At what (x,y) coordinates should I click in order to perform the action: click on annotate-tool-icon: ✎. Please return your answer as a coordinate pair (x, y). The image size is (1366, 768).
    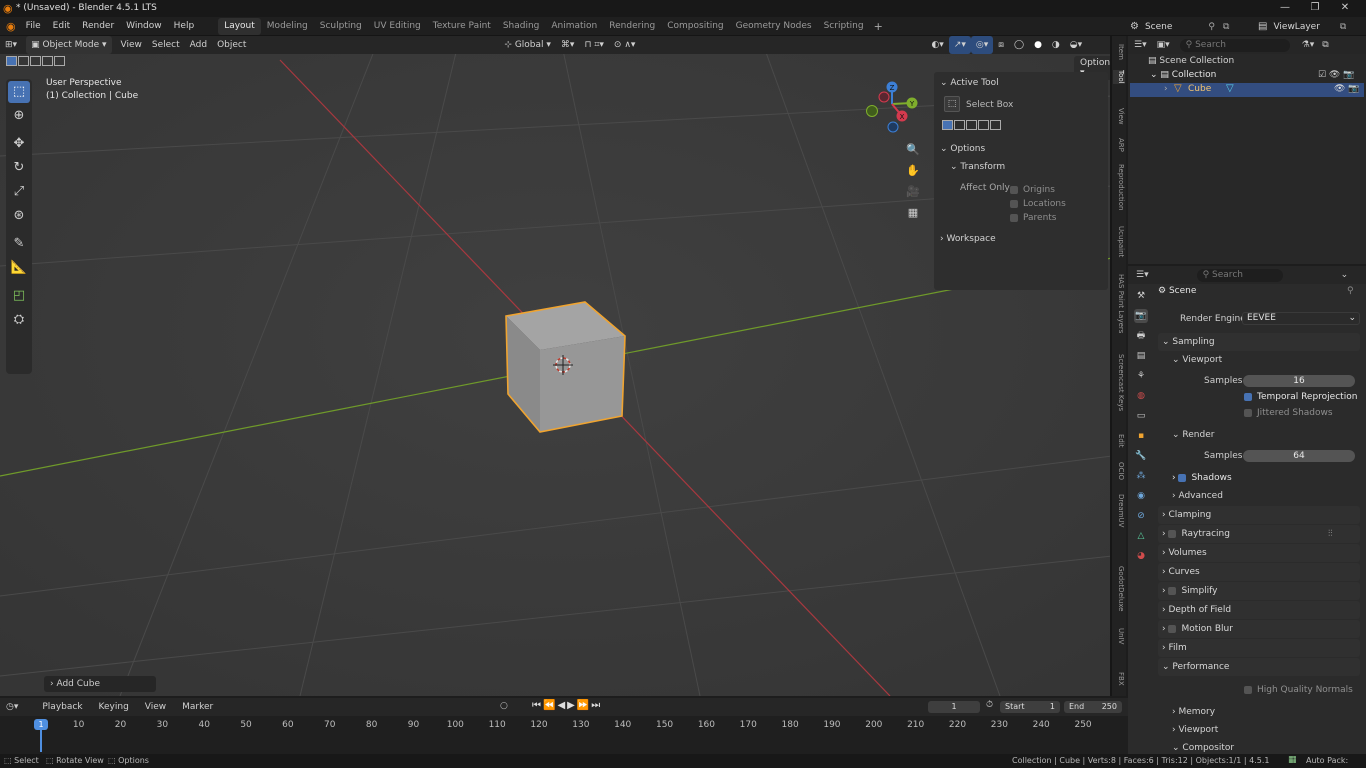
    Looking at the image, I should click on (19, 244).